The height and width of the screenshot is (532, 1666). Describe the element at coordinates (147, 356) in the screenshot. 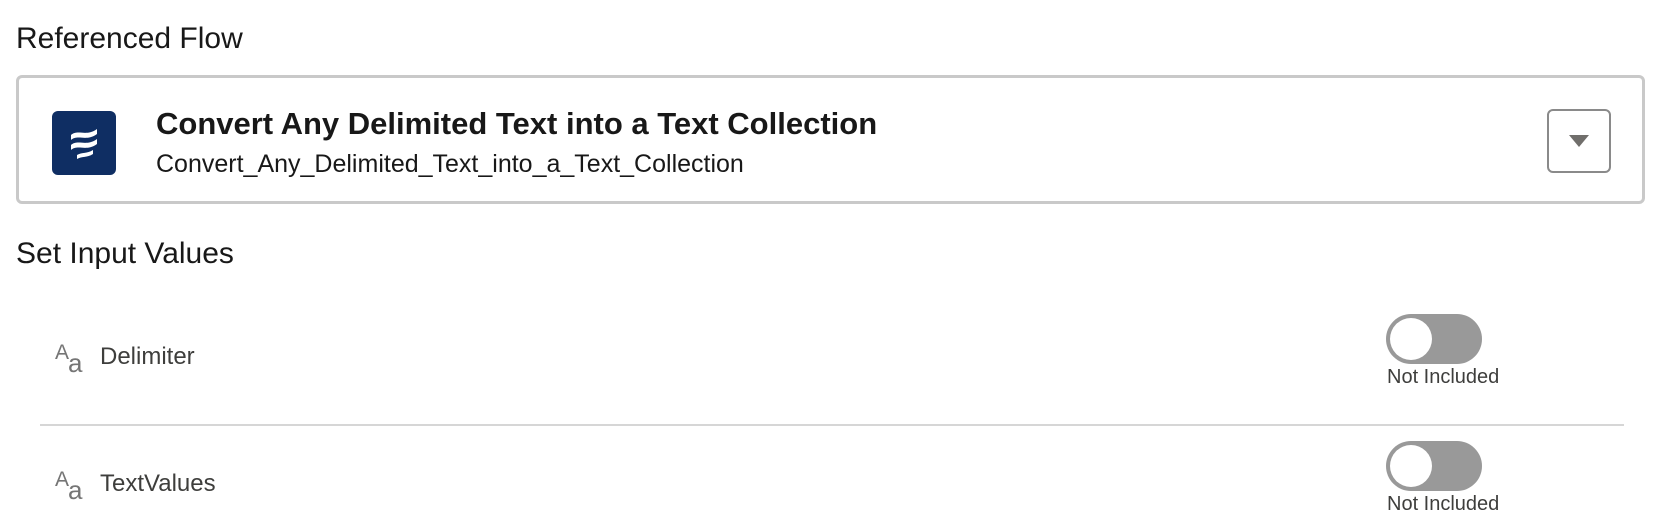

I see `input-label: Delimiter` at that location.